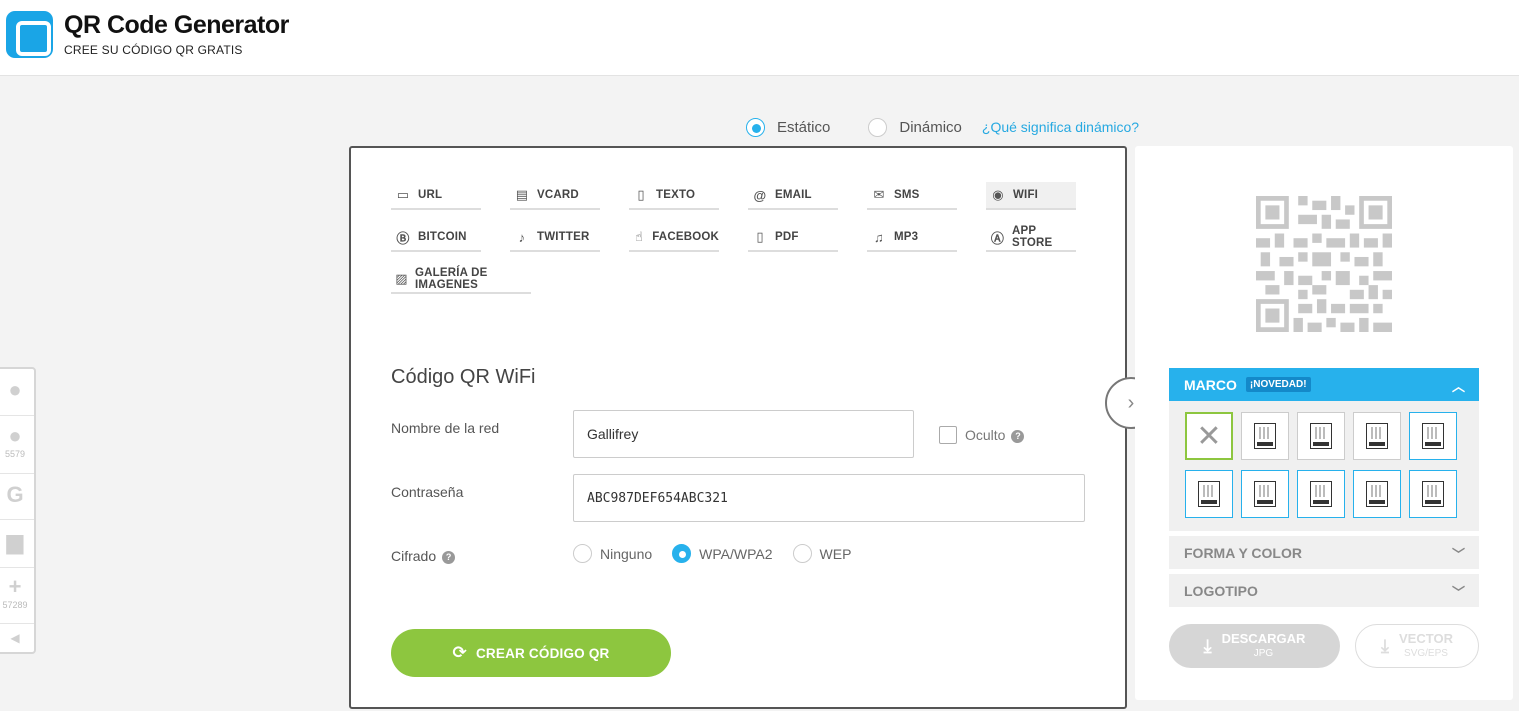  Describe the element at coordinates (1254, 646) in the screenshot. I see `download-jpg-button: ⤓ DESCARGAR JPG` at that location.